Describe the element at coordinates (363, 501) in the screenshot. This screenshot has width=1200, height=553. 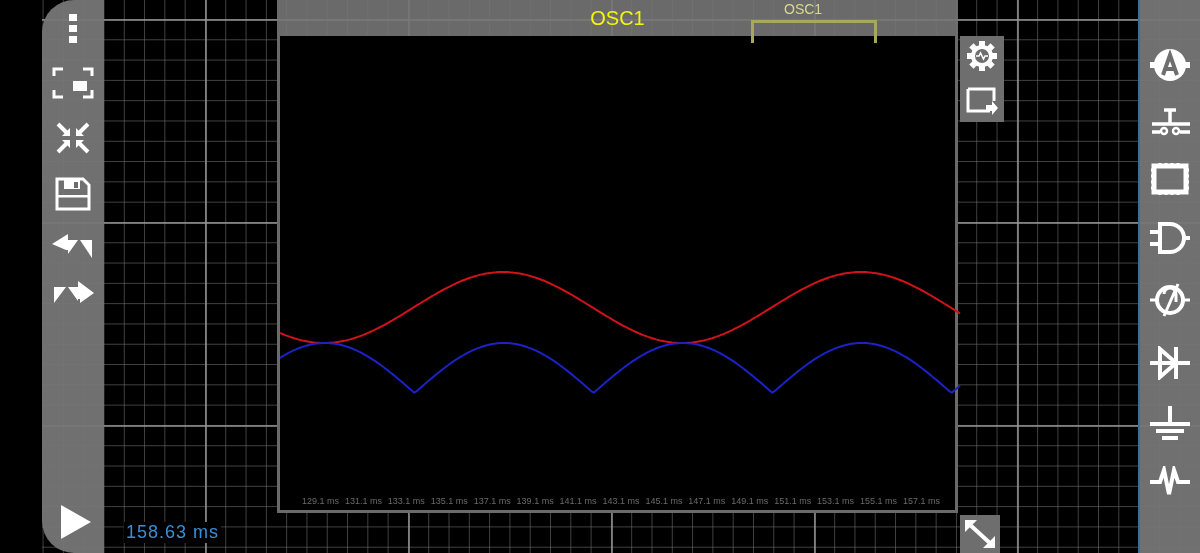
I see `time-label: 131.1 ms` at that location.